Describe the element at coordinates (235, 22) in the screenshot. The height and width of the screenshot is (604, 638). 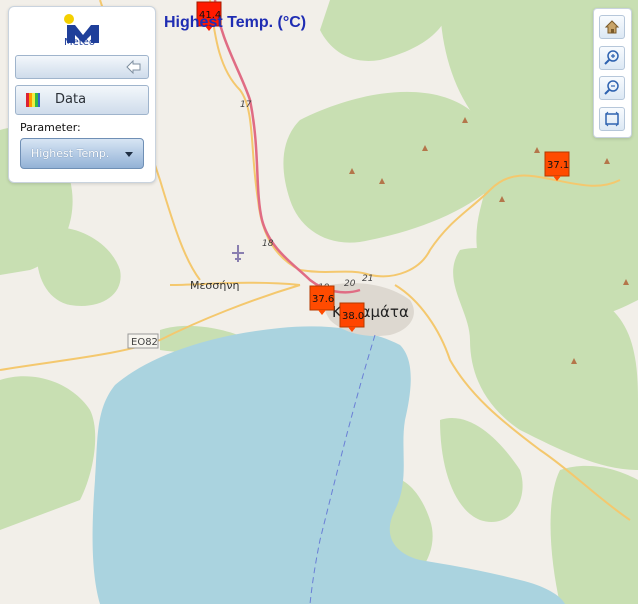
I see `map-title: Highest Temp. (°C)` at that location.